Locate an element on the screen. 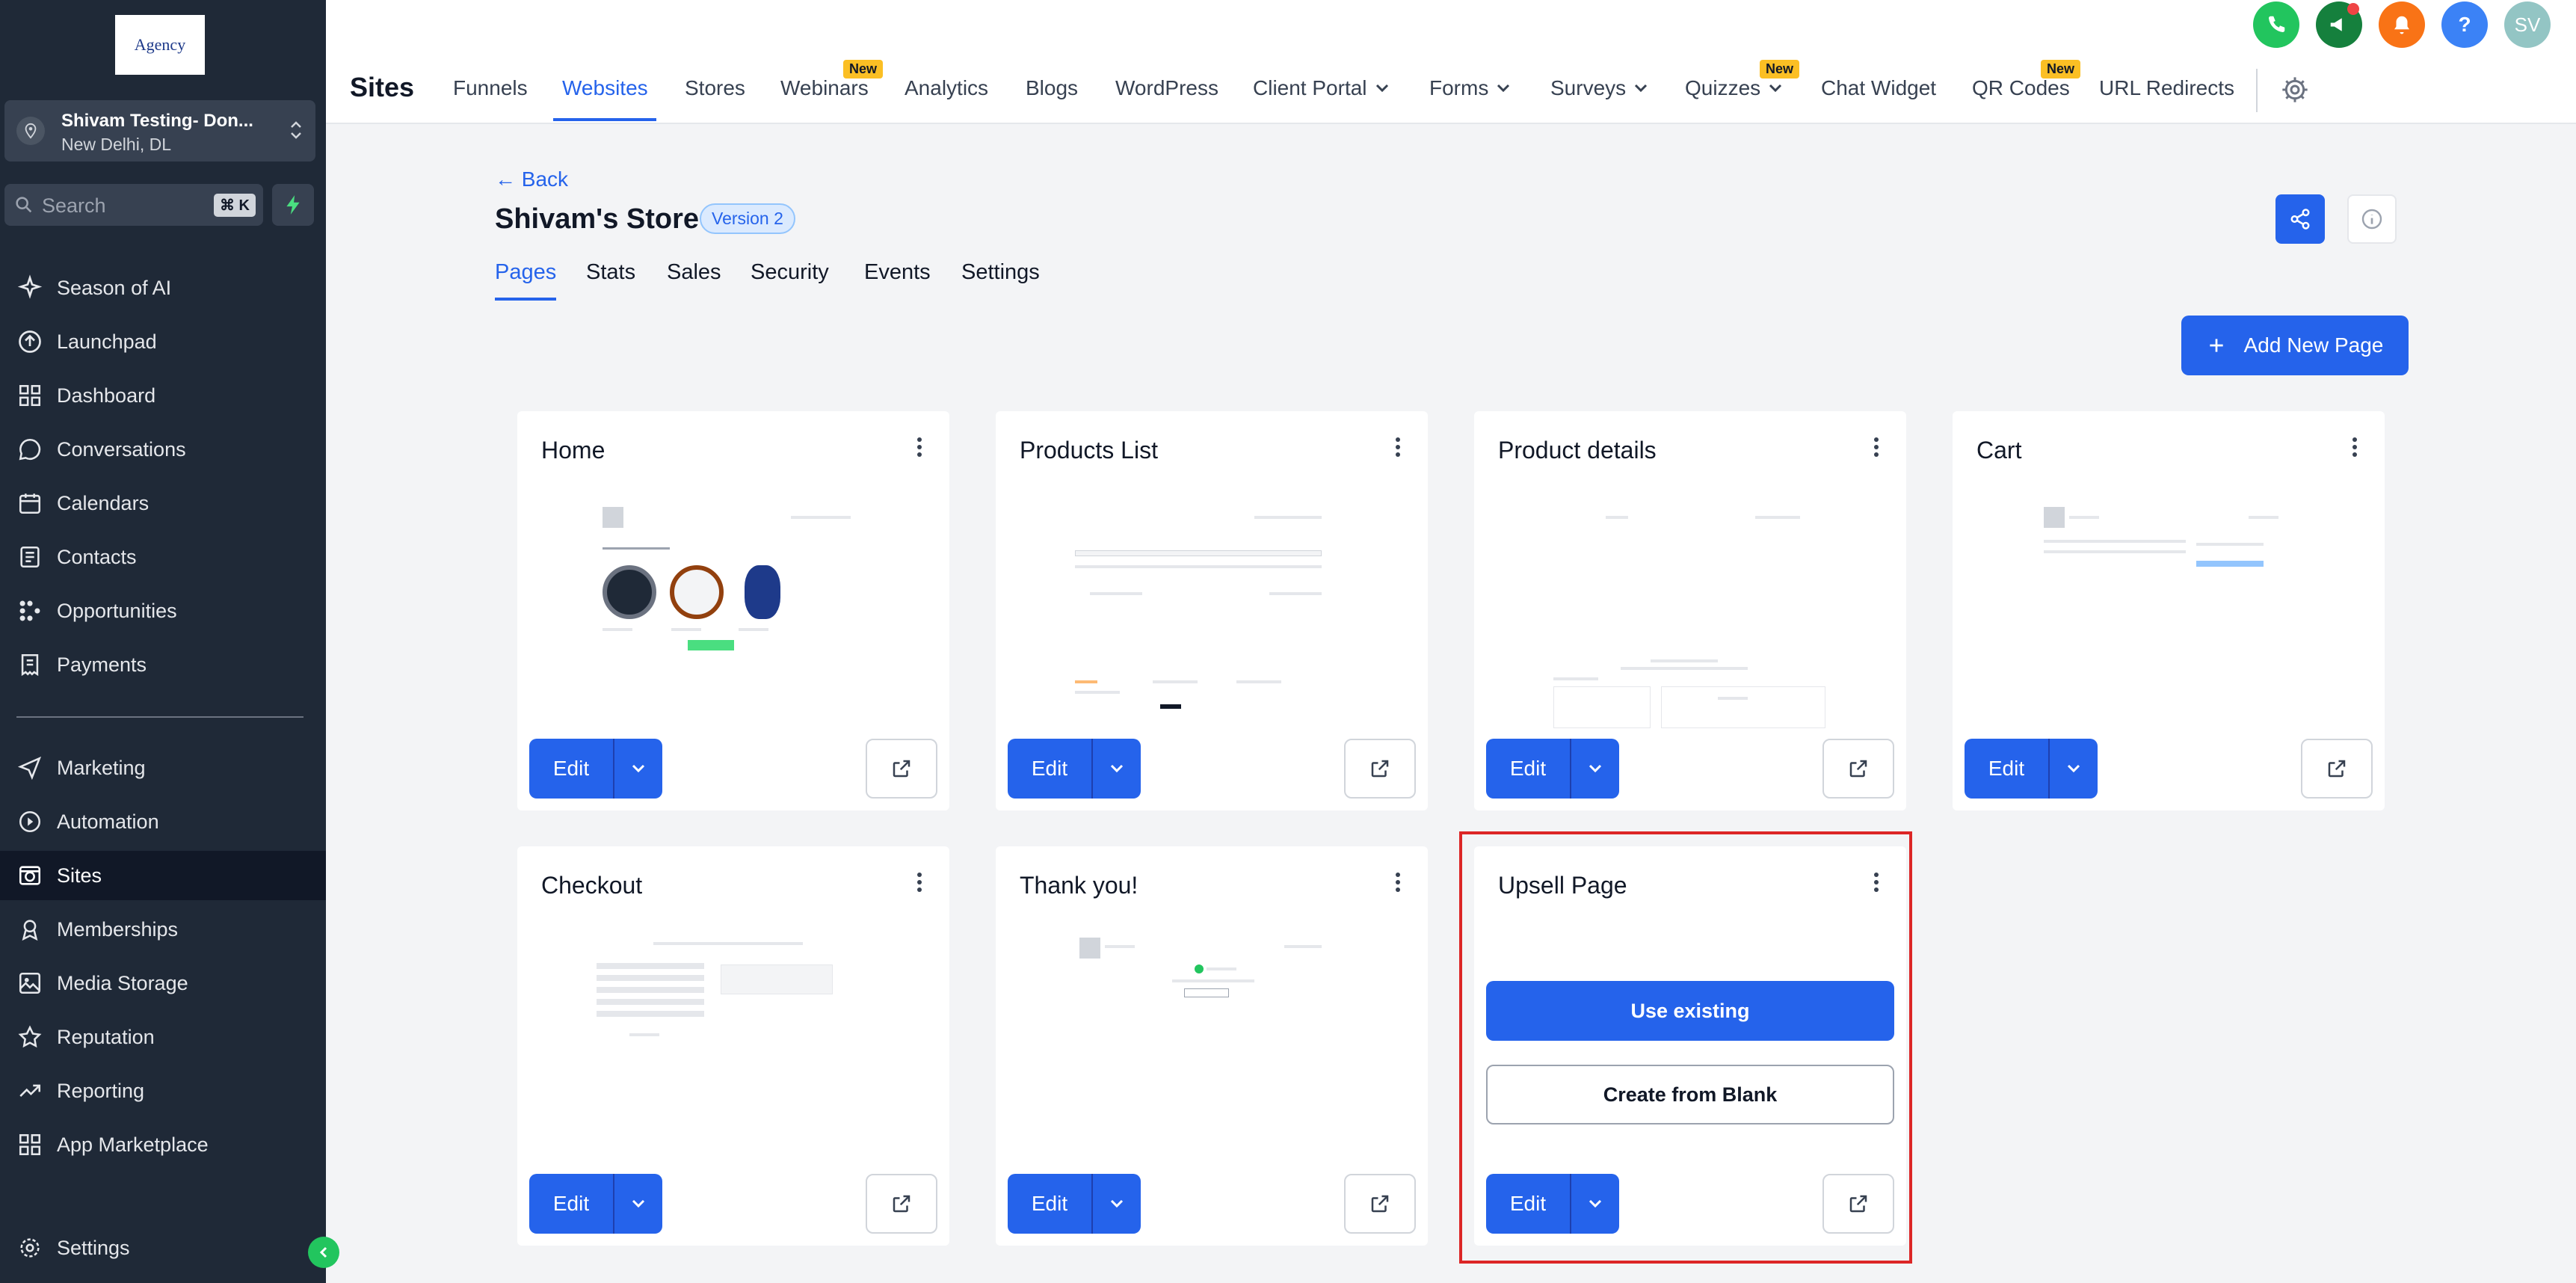  sidebar-item-opportunities: Opportunities is located at coordinates (163, 611).